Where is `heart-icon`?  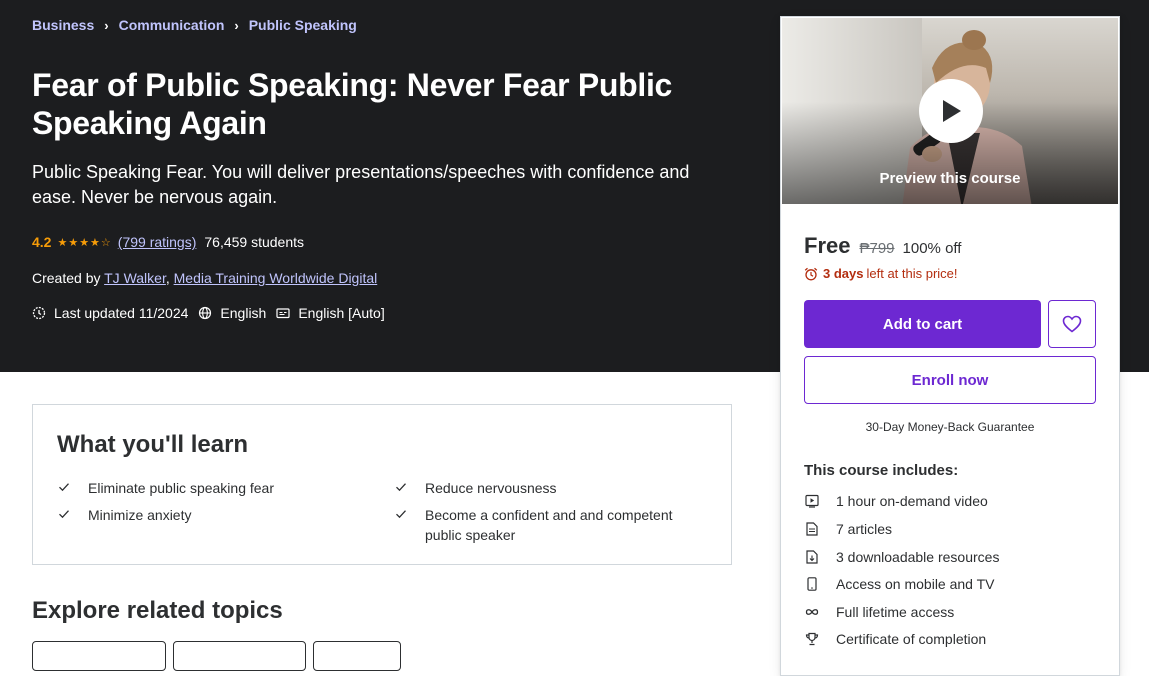
heart-icon is located at coordinates (1072, 324).